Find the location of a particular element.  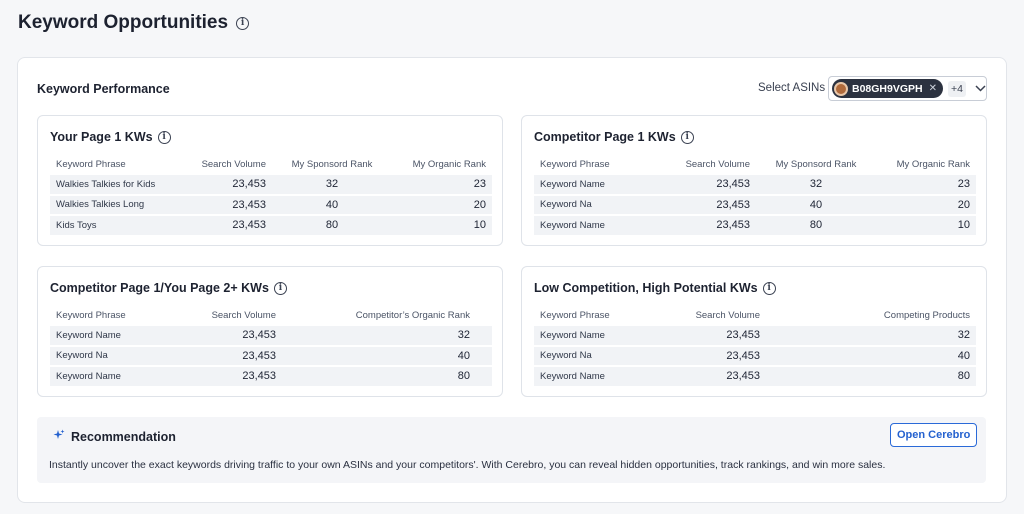

open-cerebro-button: Open Cerebro is located at coordinates (934, 435).